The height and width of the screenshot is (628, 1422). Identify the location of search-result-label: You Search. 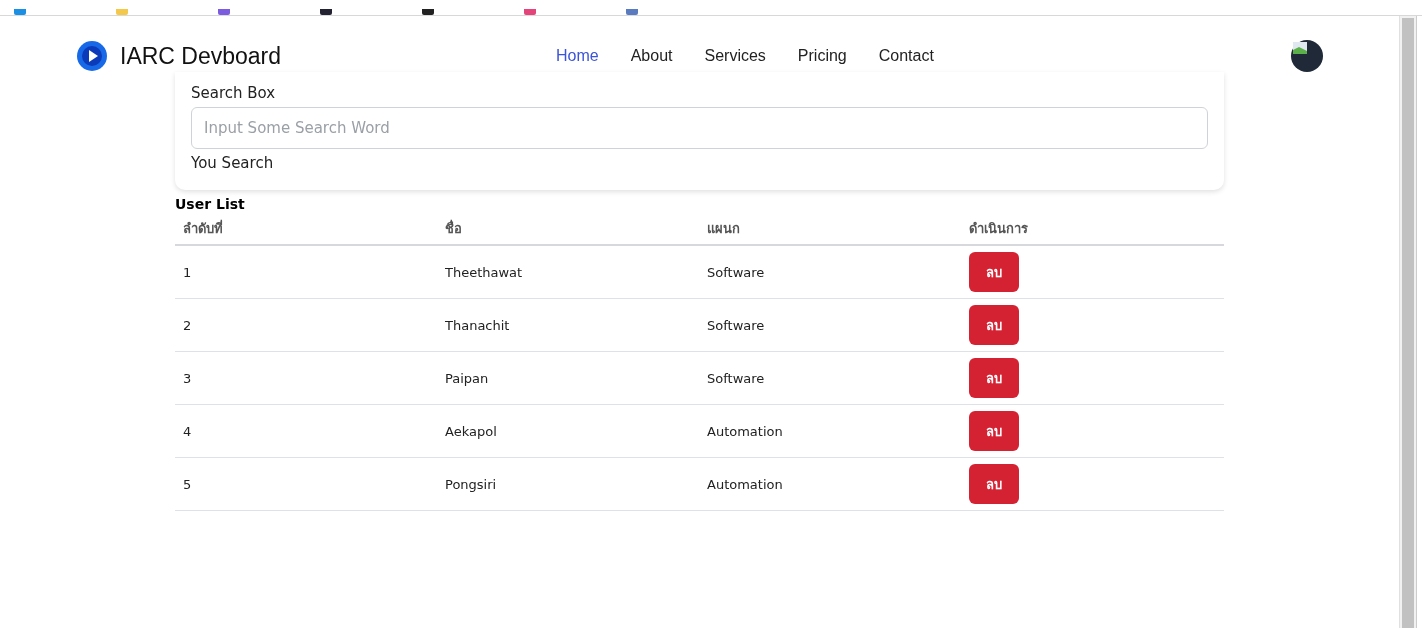
(233, 163).